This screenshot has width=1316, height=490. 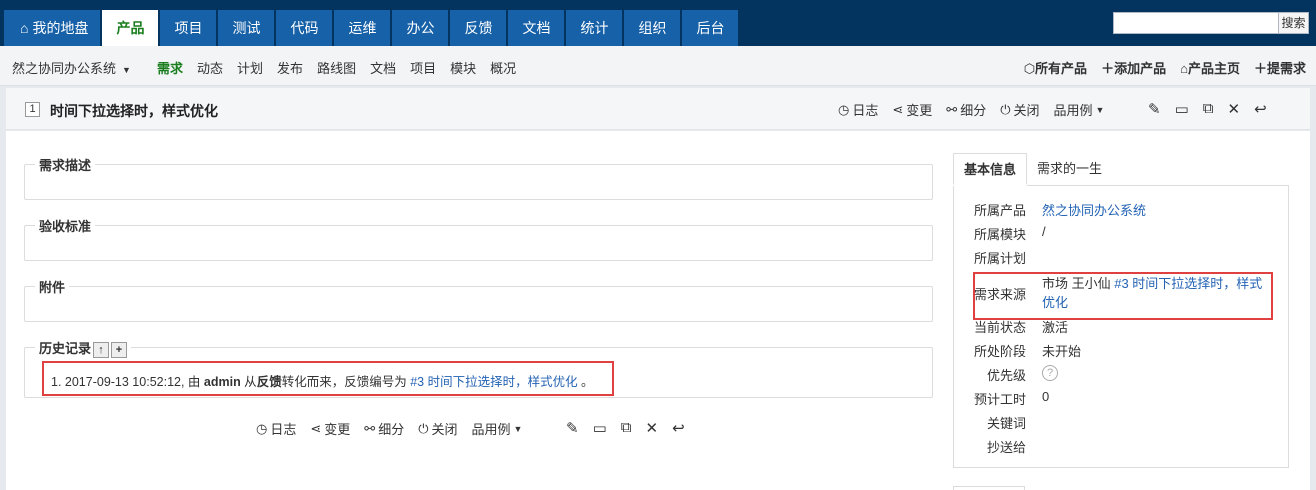 What do you see at coordinates (1061, 68) in the screenshot?
I see `all-products-label: 所有产品` at bounding box center [1061, 68].